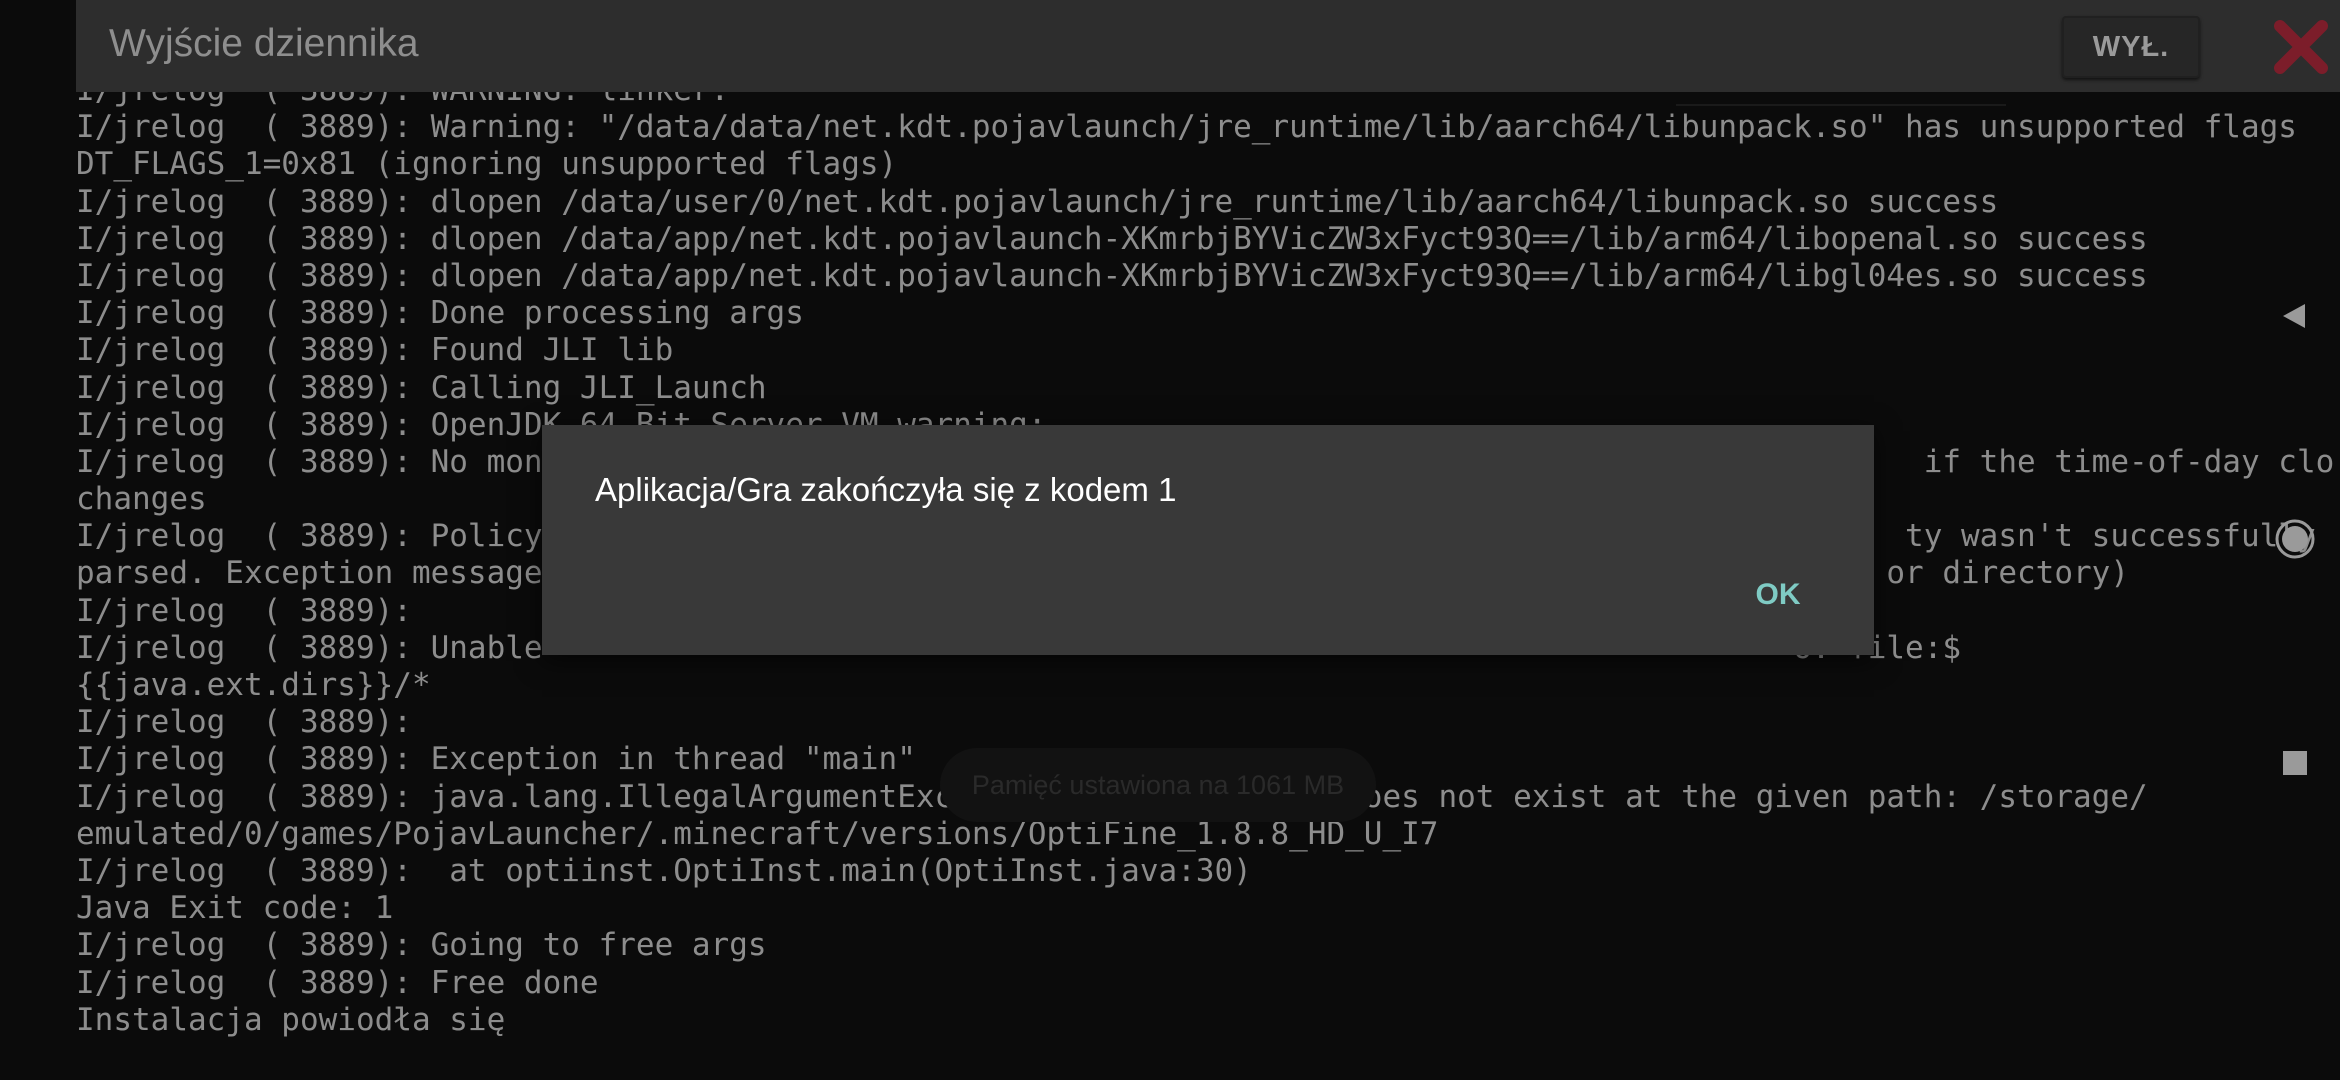  Describe the element at coordinates (440, 313) in the screenshot. I see `log-line: I/jrelog ( 3889): Done processing args` at that location.